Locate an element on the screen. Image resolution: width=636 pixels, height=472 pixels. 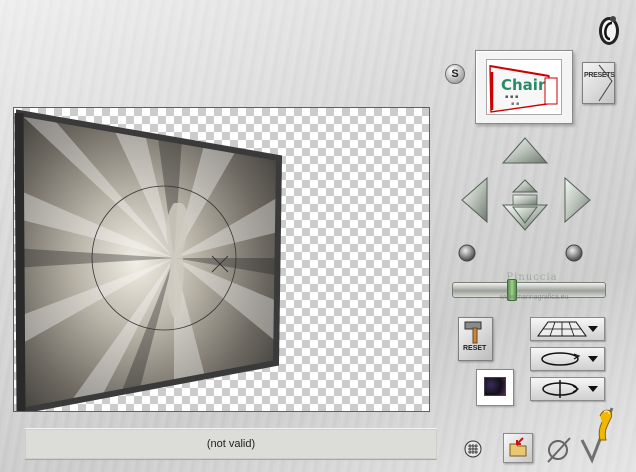
arrow-right-button is located at coordinates (577, 200).